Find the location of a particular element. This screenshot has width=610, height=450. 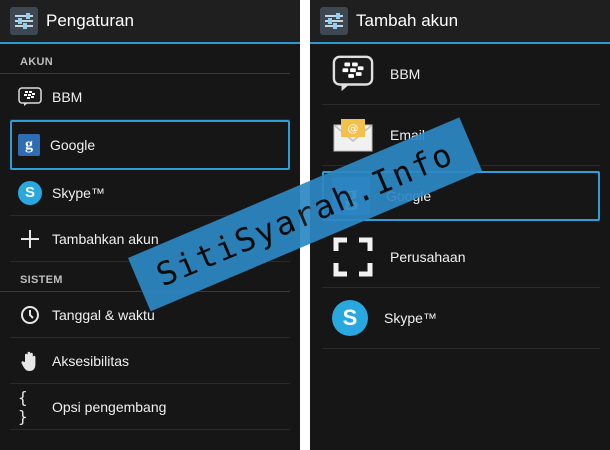

email-icon: @ is located at coordinates (353, 135).